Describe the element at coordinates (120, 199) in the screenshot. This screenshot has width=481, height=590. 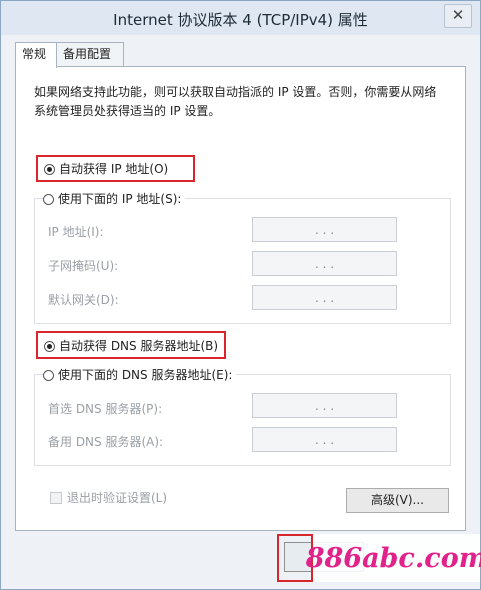
I see `manual-ip-label: 使用下面的 IP 地址(S):` at that location.